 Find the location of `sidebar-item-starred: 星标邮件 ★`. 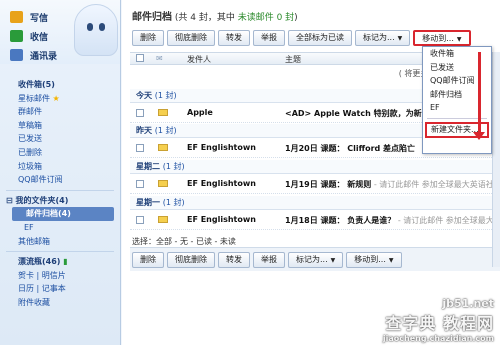

sidebar-item-starred: 星标邮件 ★ is located at coordinates (60, 99).